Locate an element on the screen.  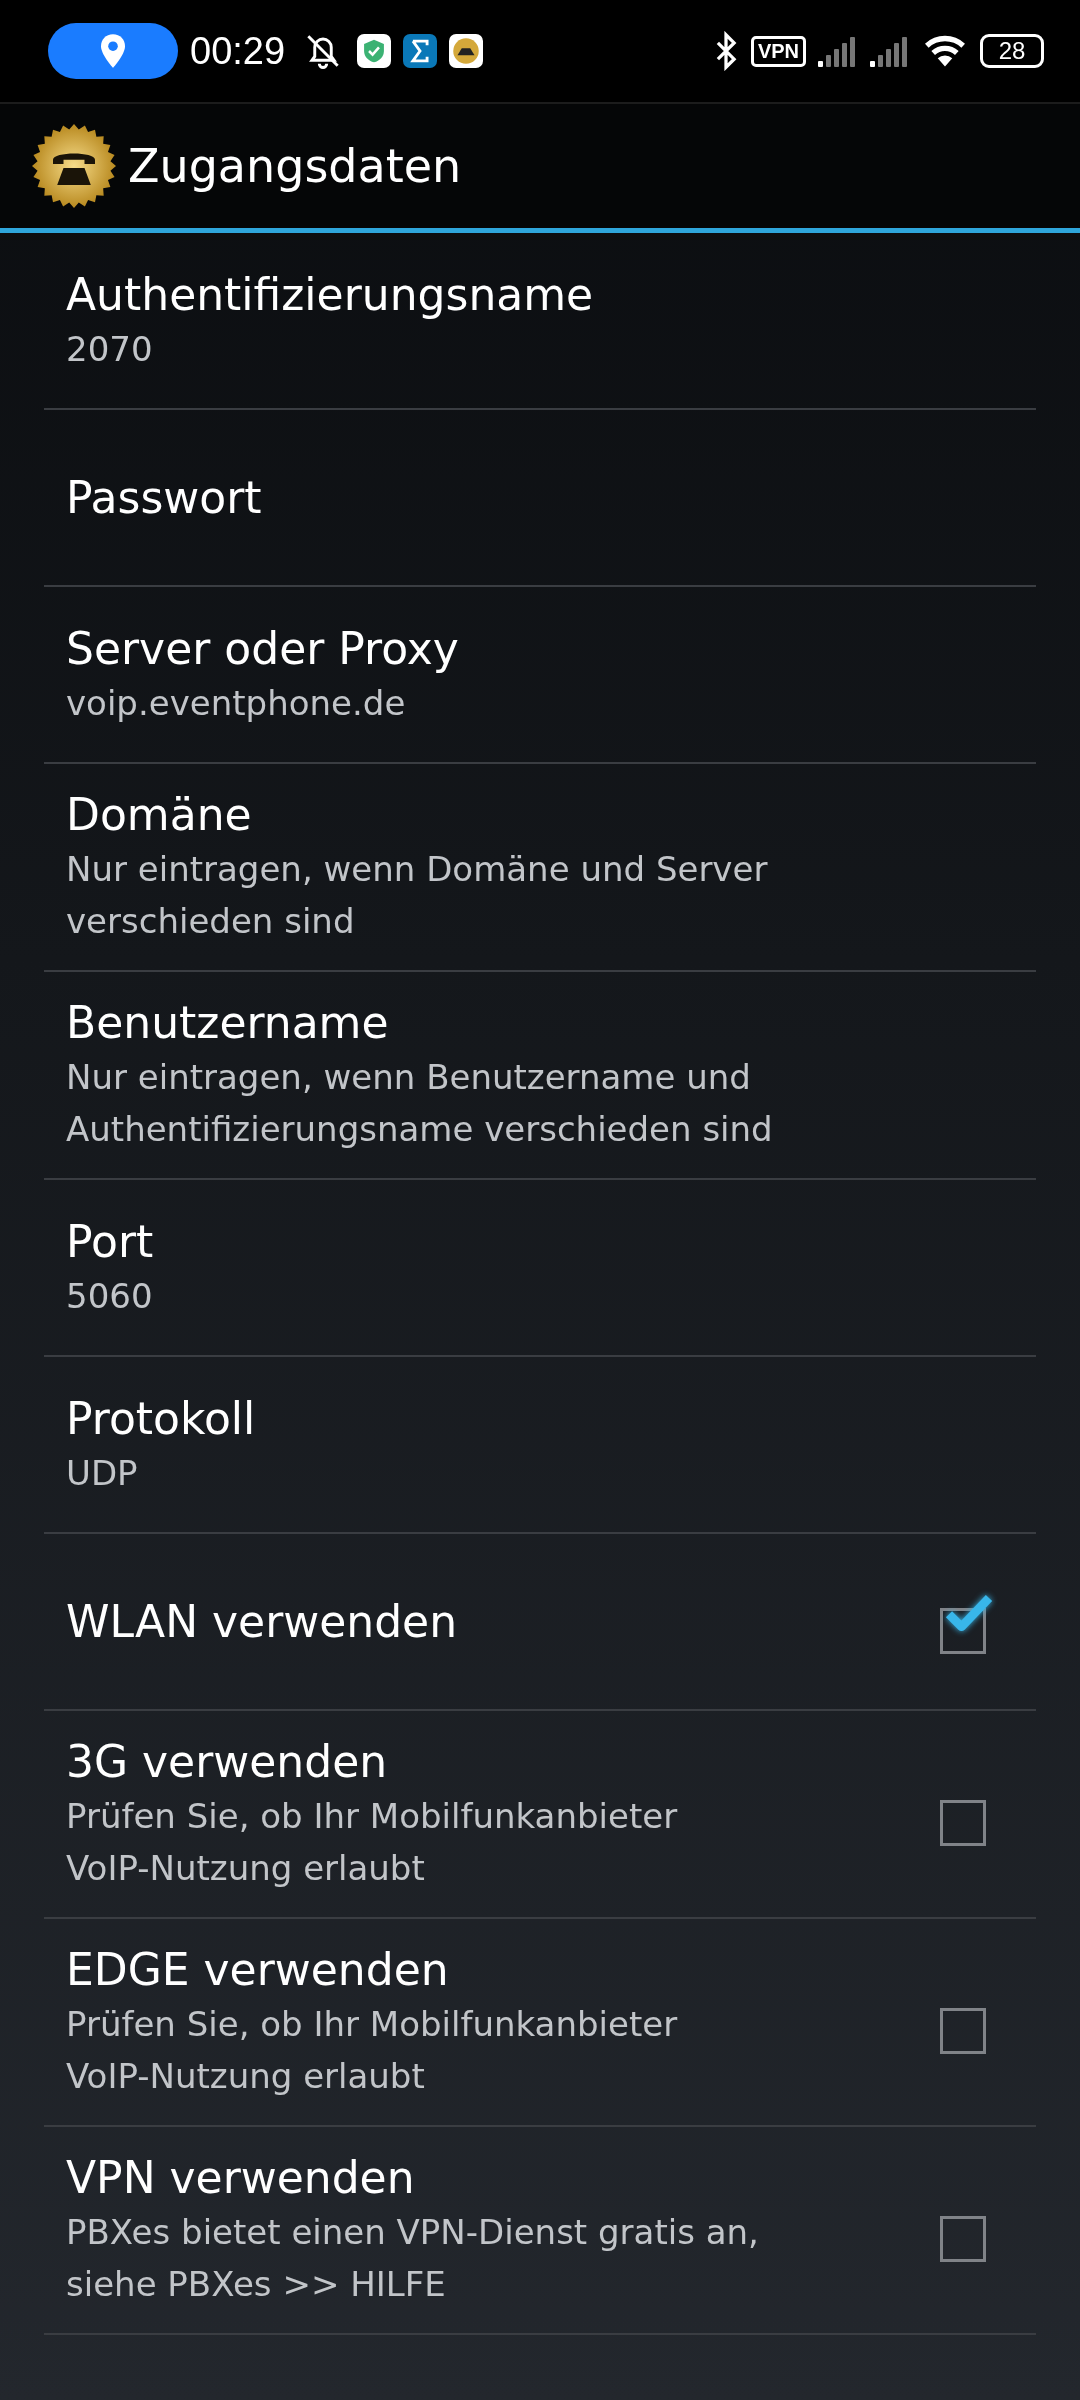
setting-title: Server oder Proxy is located at coordinates (263, 648).